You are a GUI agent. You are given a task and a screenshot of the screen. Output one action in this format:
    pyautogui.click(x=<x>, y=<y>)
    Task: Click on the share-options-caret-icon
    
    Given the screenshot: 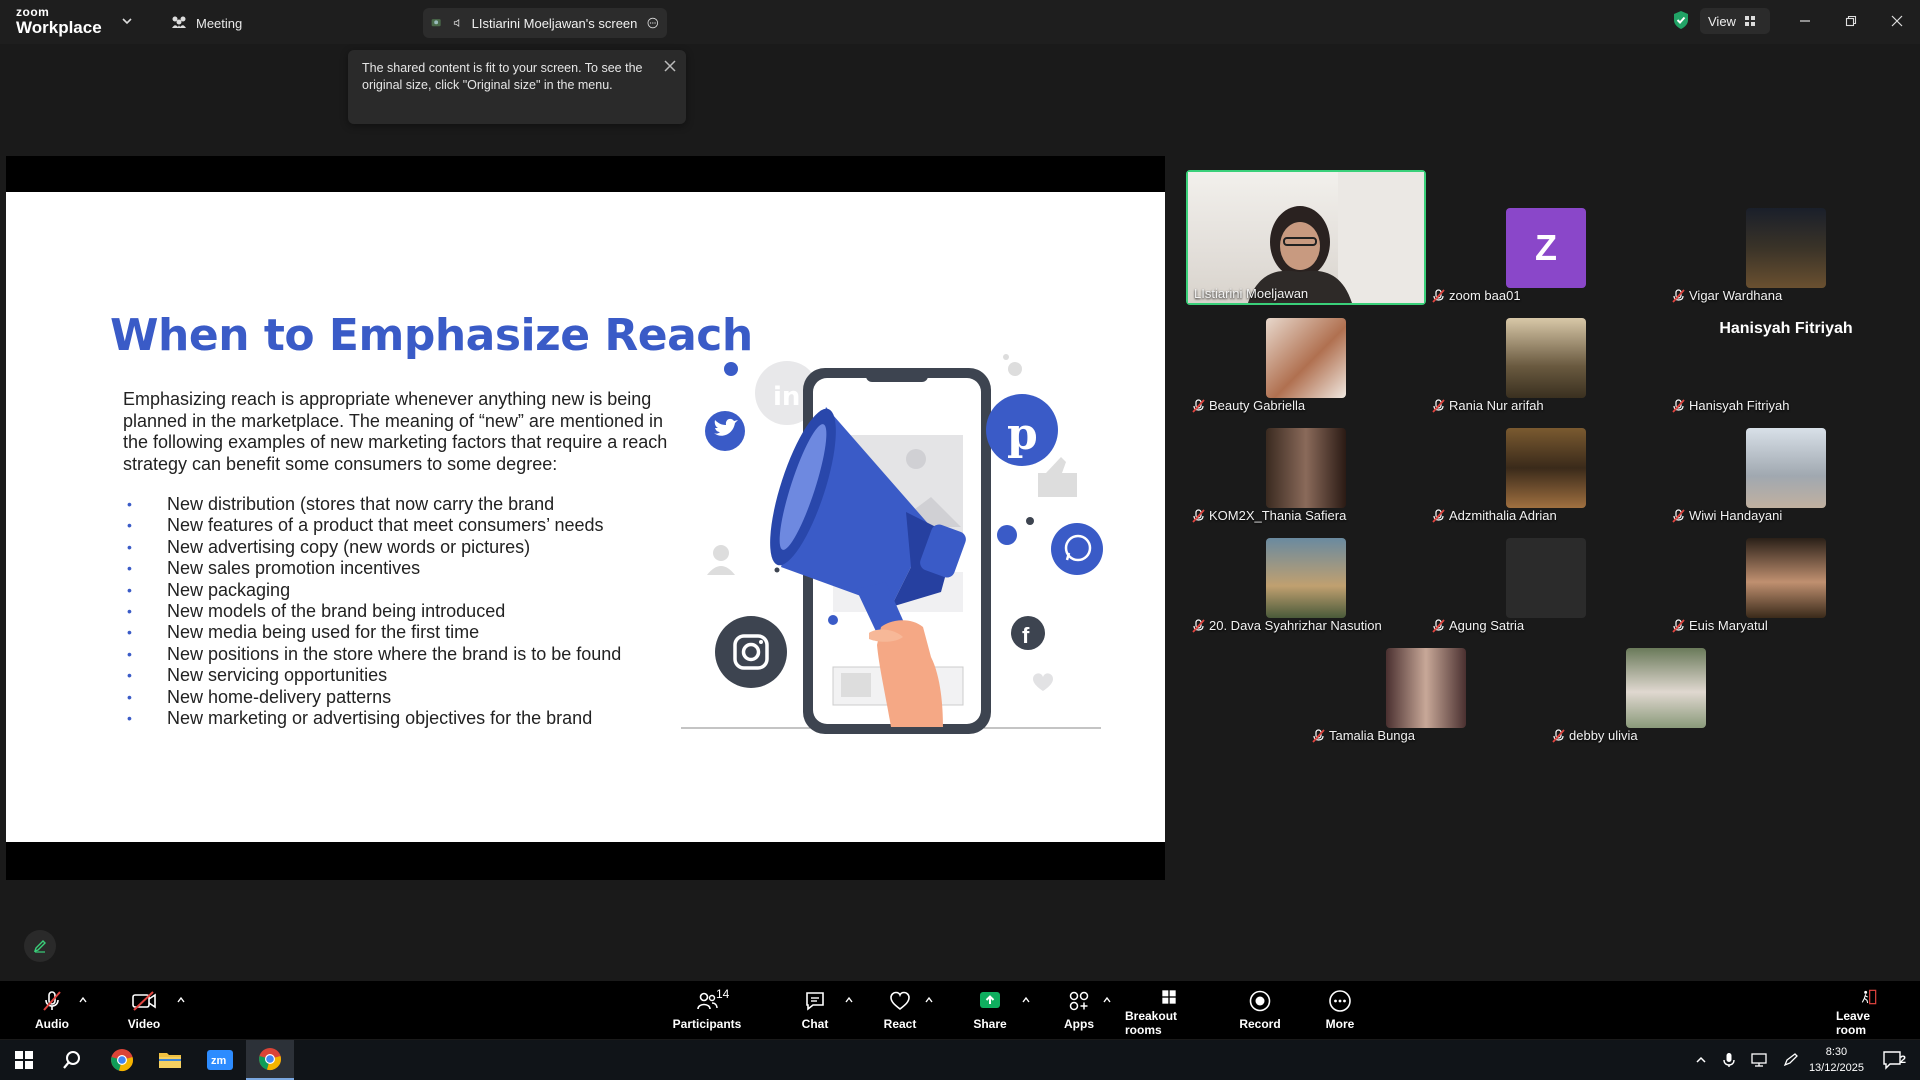 What is the action you would take?
    pyautogui.click(x=1026, y=1000)
    